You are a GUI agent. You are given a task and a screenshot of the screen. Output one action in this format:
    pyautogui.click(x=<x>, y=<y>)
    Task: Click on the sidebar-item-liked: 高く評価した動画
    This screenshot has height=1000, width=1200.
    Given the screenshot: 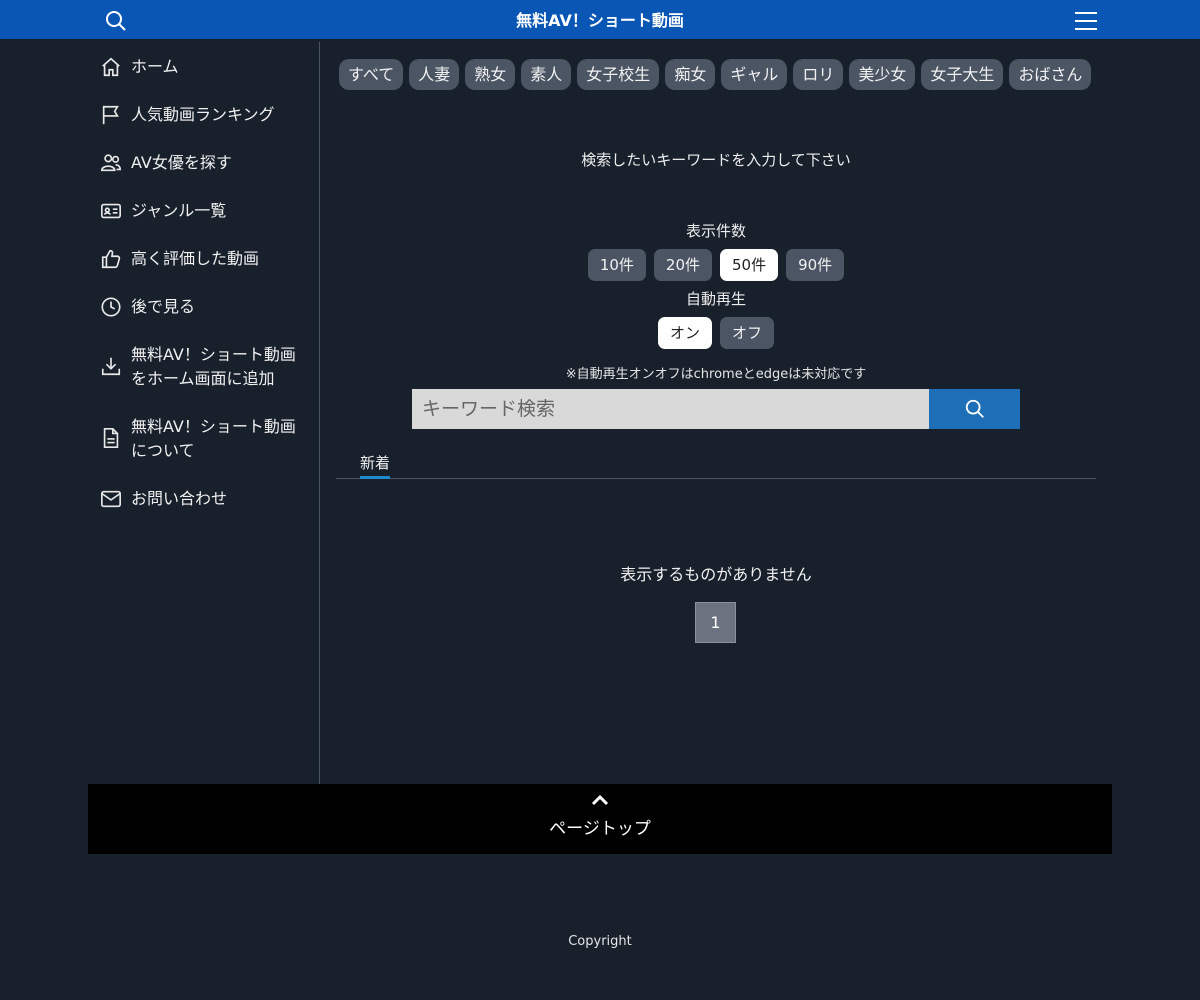 What is the action you would take?
    pyautogui.click(x=179, y=259)
    